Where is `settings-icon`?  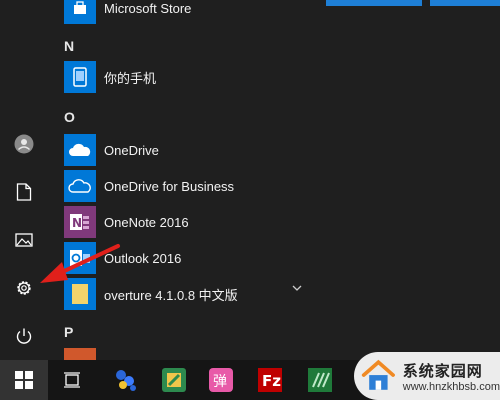 settings-icon is located at coordinates (24, 288).